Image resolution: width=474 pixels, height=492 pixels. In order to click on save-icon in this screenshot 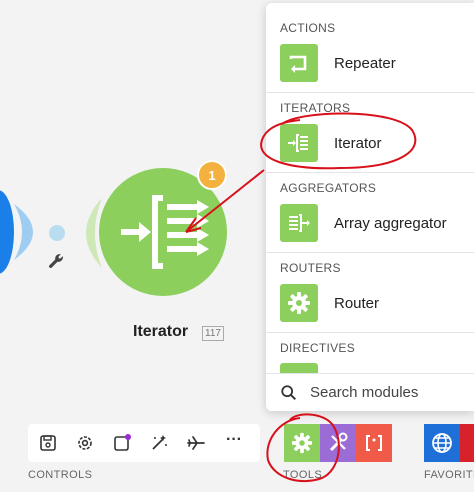, I will do `click(48, 443)`.